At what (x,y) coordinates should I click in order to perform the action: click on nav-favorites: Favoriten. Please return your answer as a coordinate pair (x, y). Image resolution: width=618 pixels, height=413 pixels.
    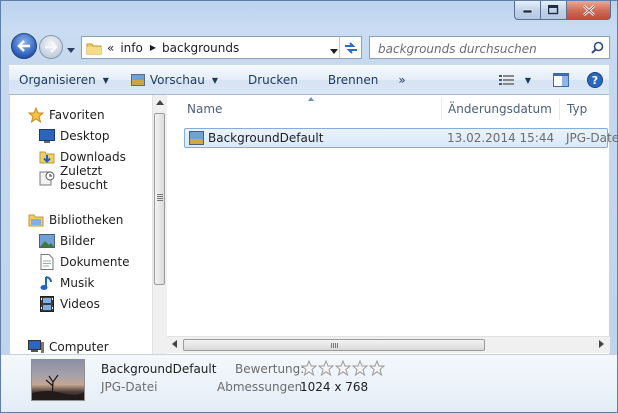
    Looking at the image, I should click on (66, 115).